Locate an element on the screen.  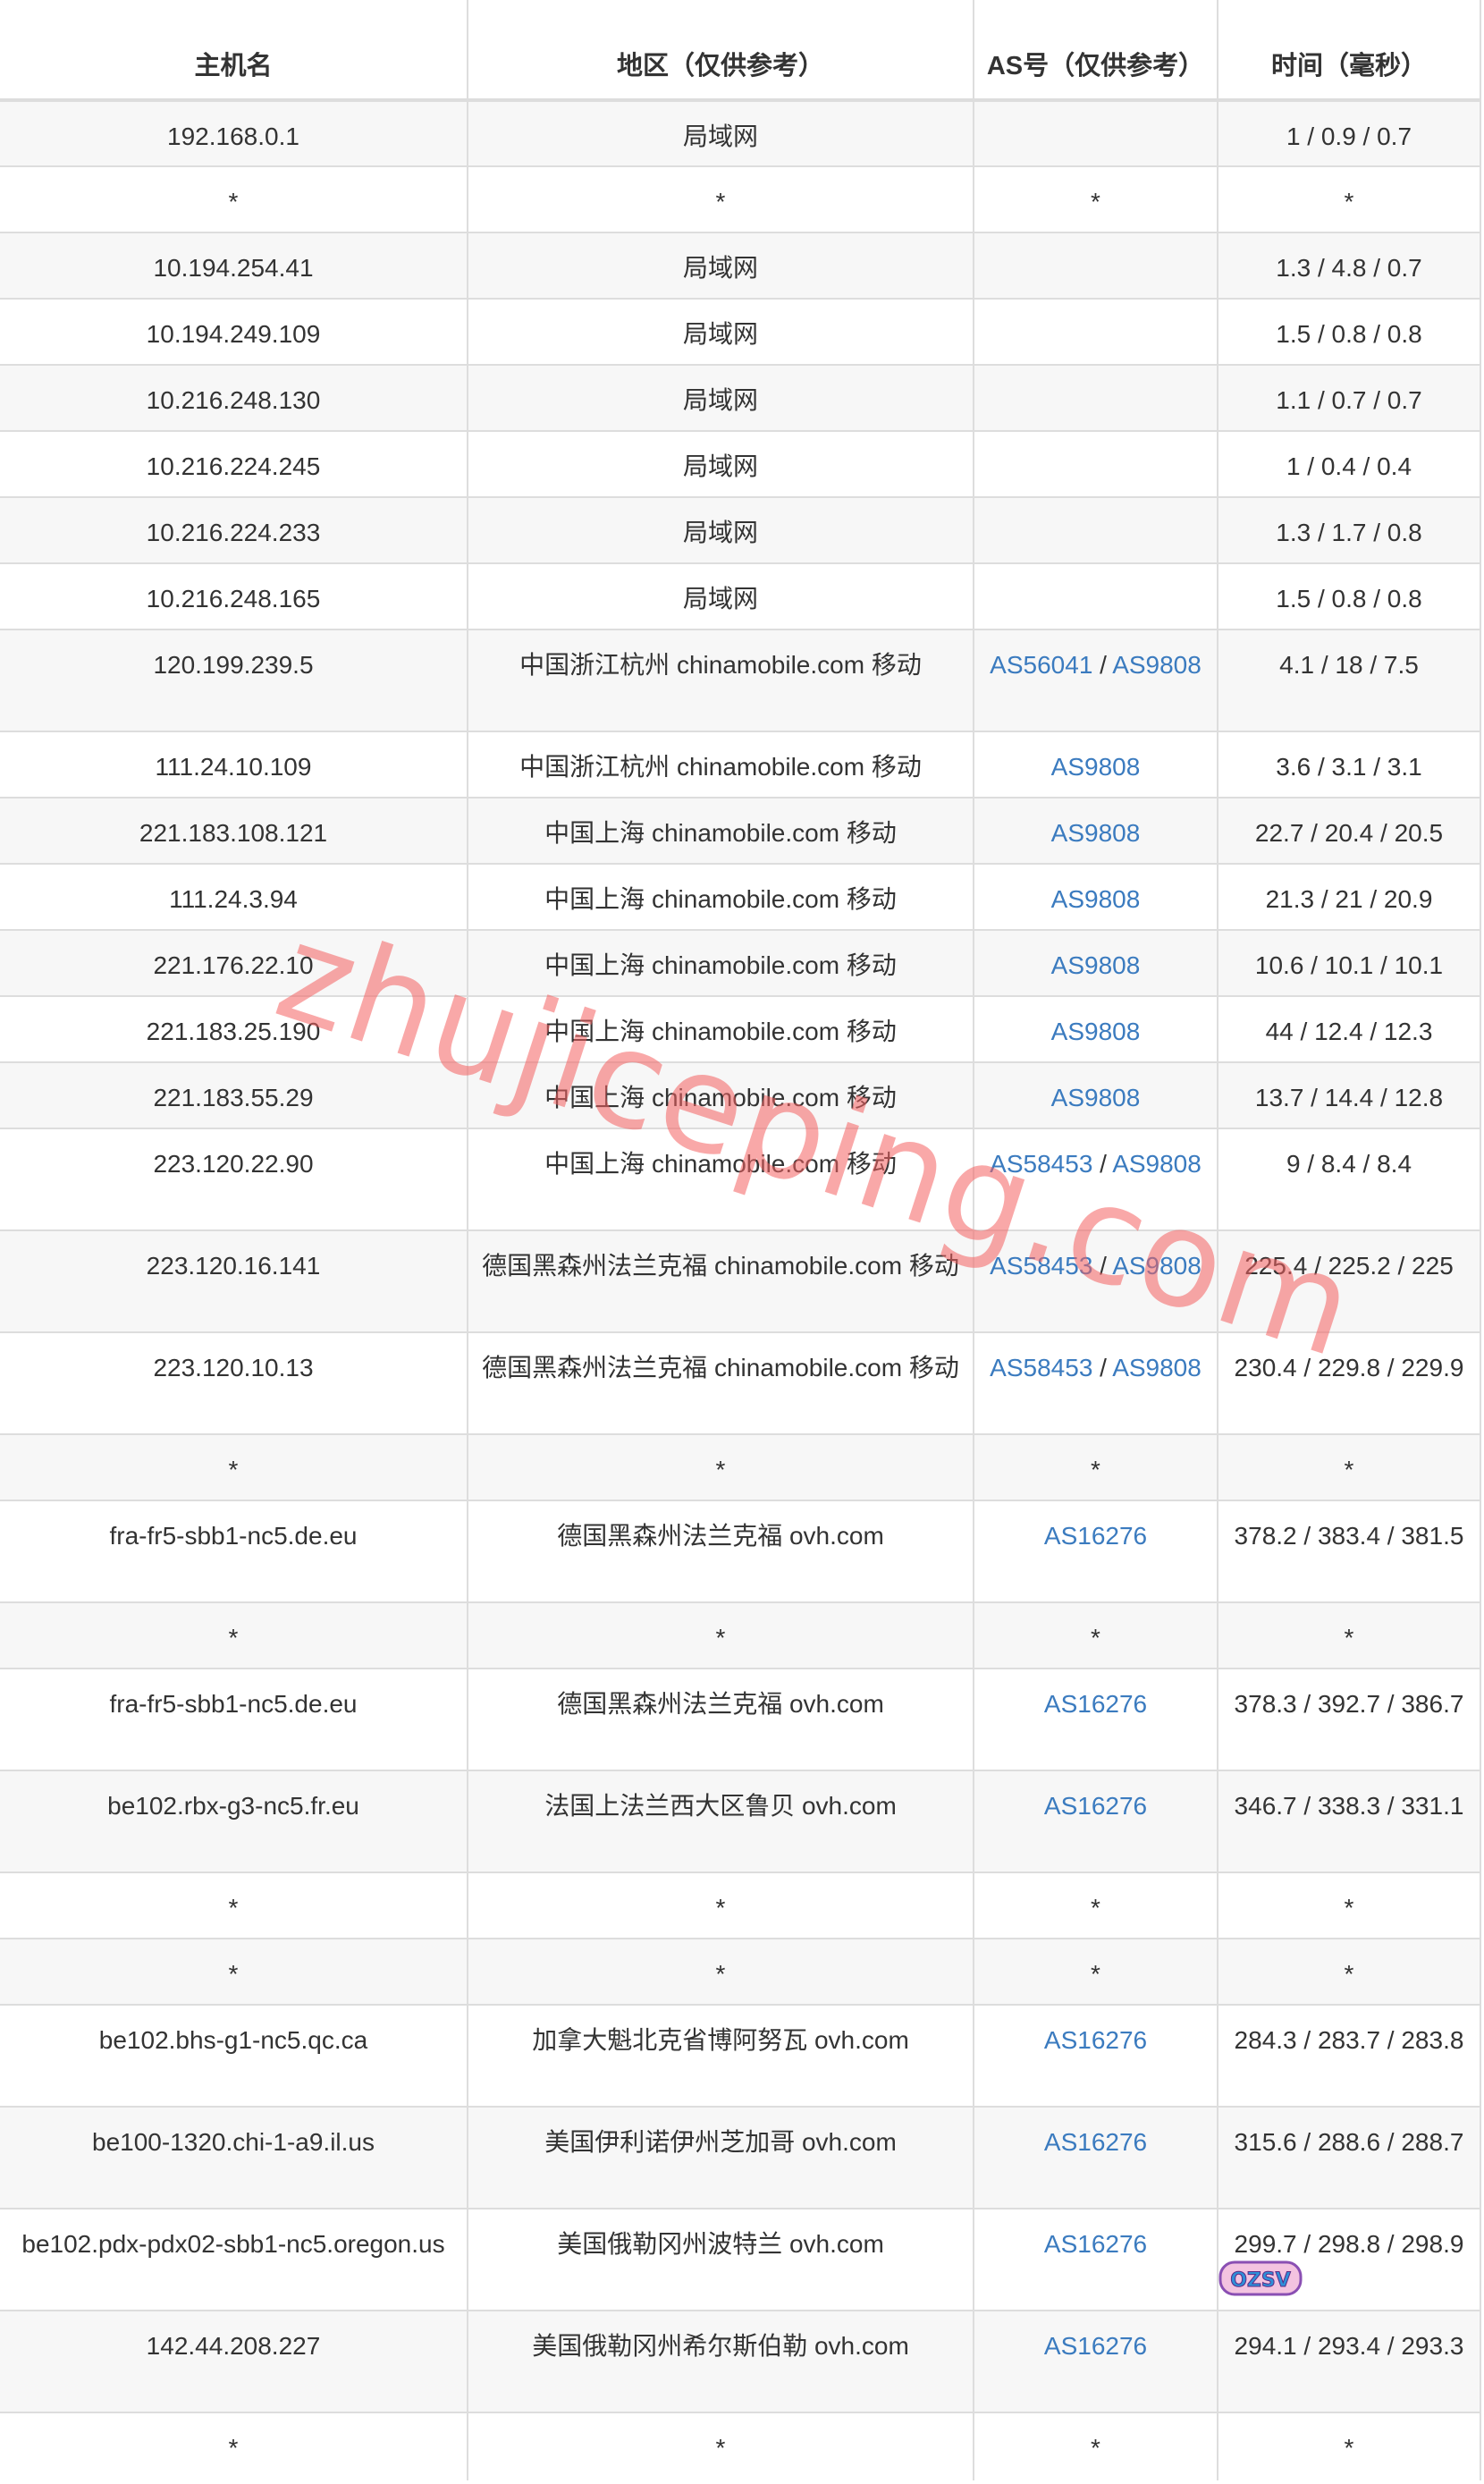
cell-hostname: be100-1320.chi-1-a9.il.us is located at coordinates (234, 2157).